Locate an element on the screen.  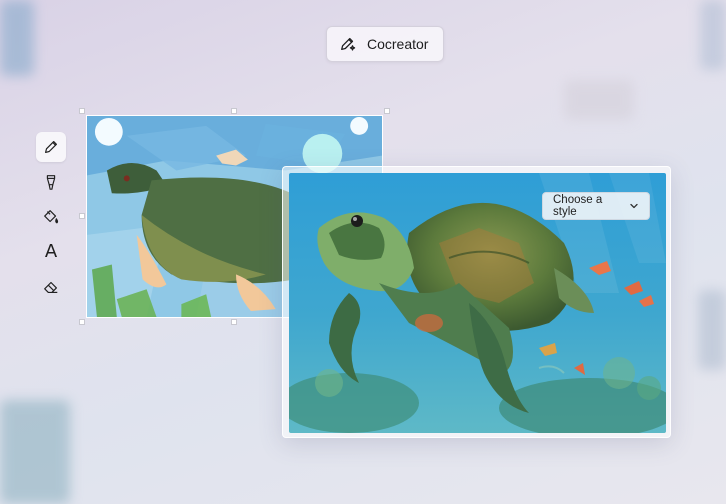
brush-icon is located at coordinates (51, 182).